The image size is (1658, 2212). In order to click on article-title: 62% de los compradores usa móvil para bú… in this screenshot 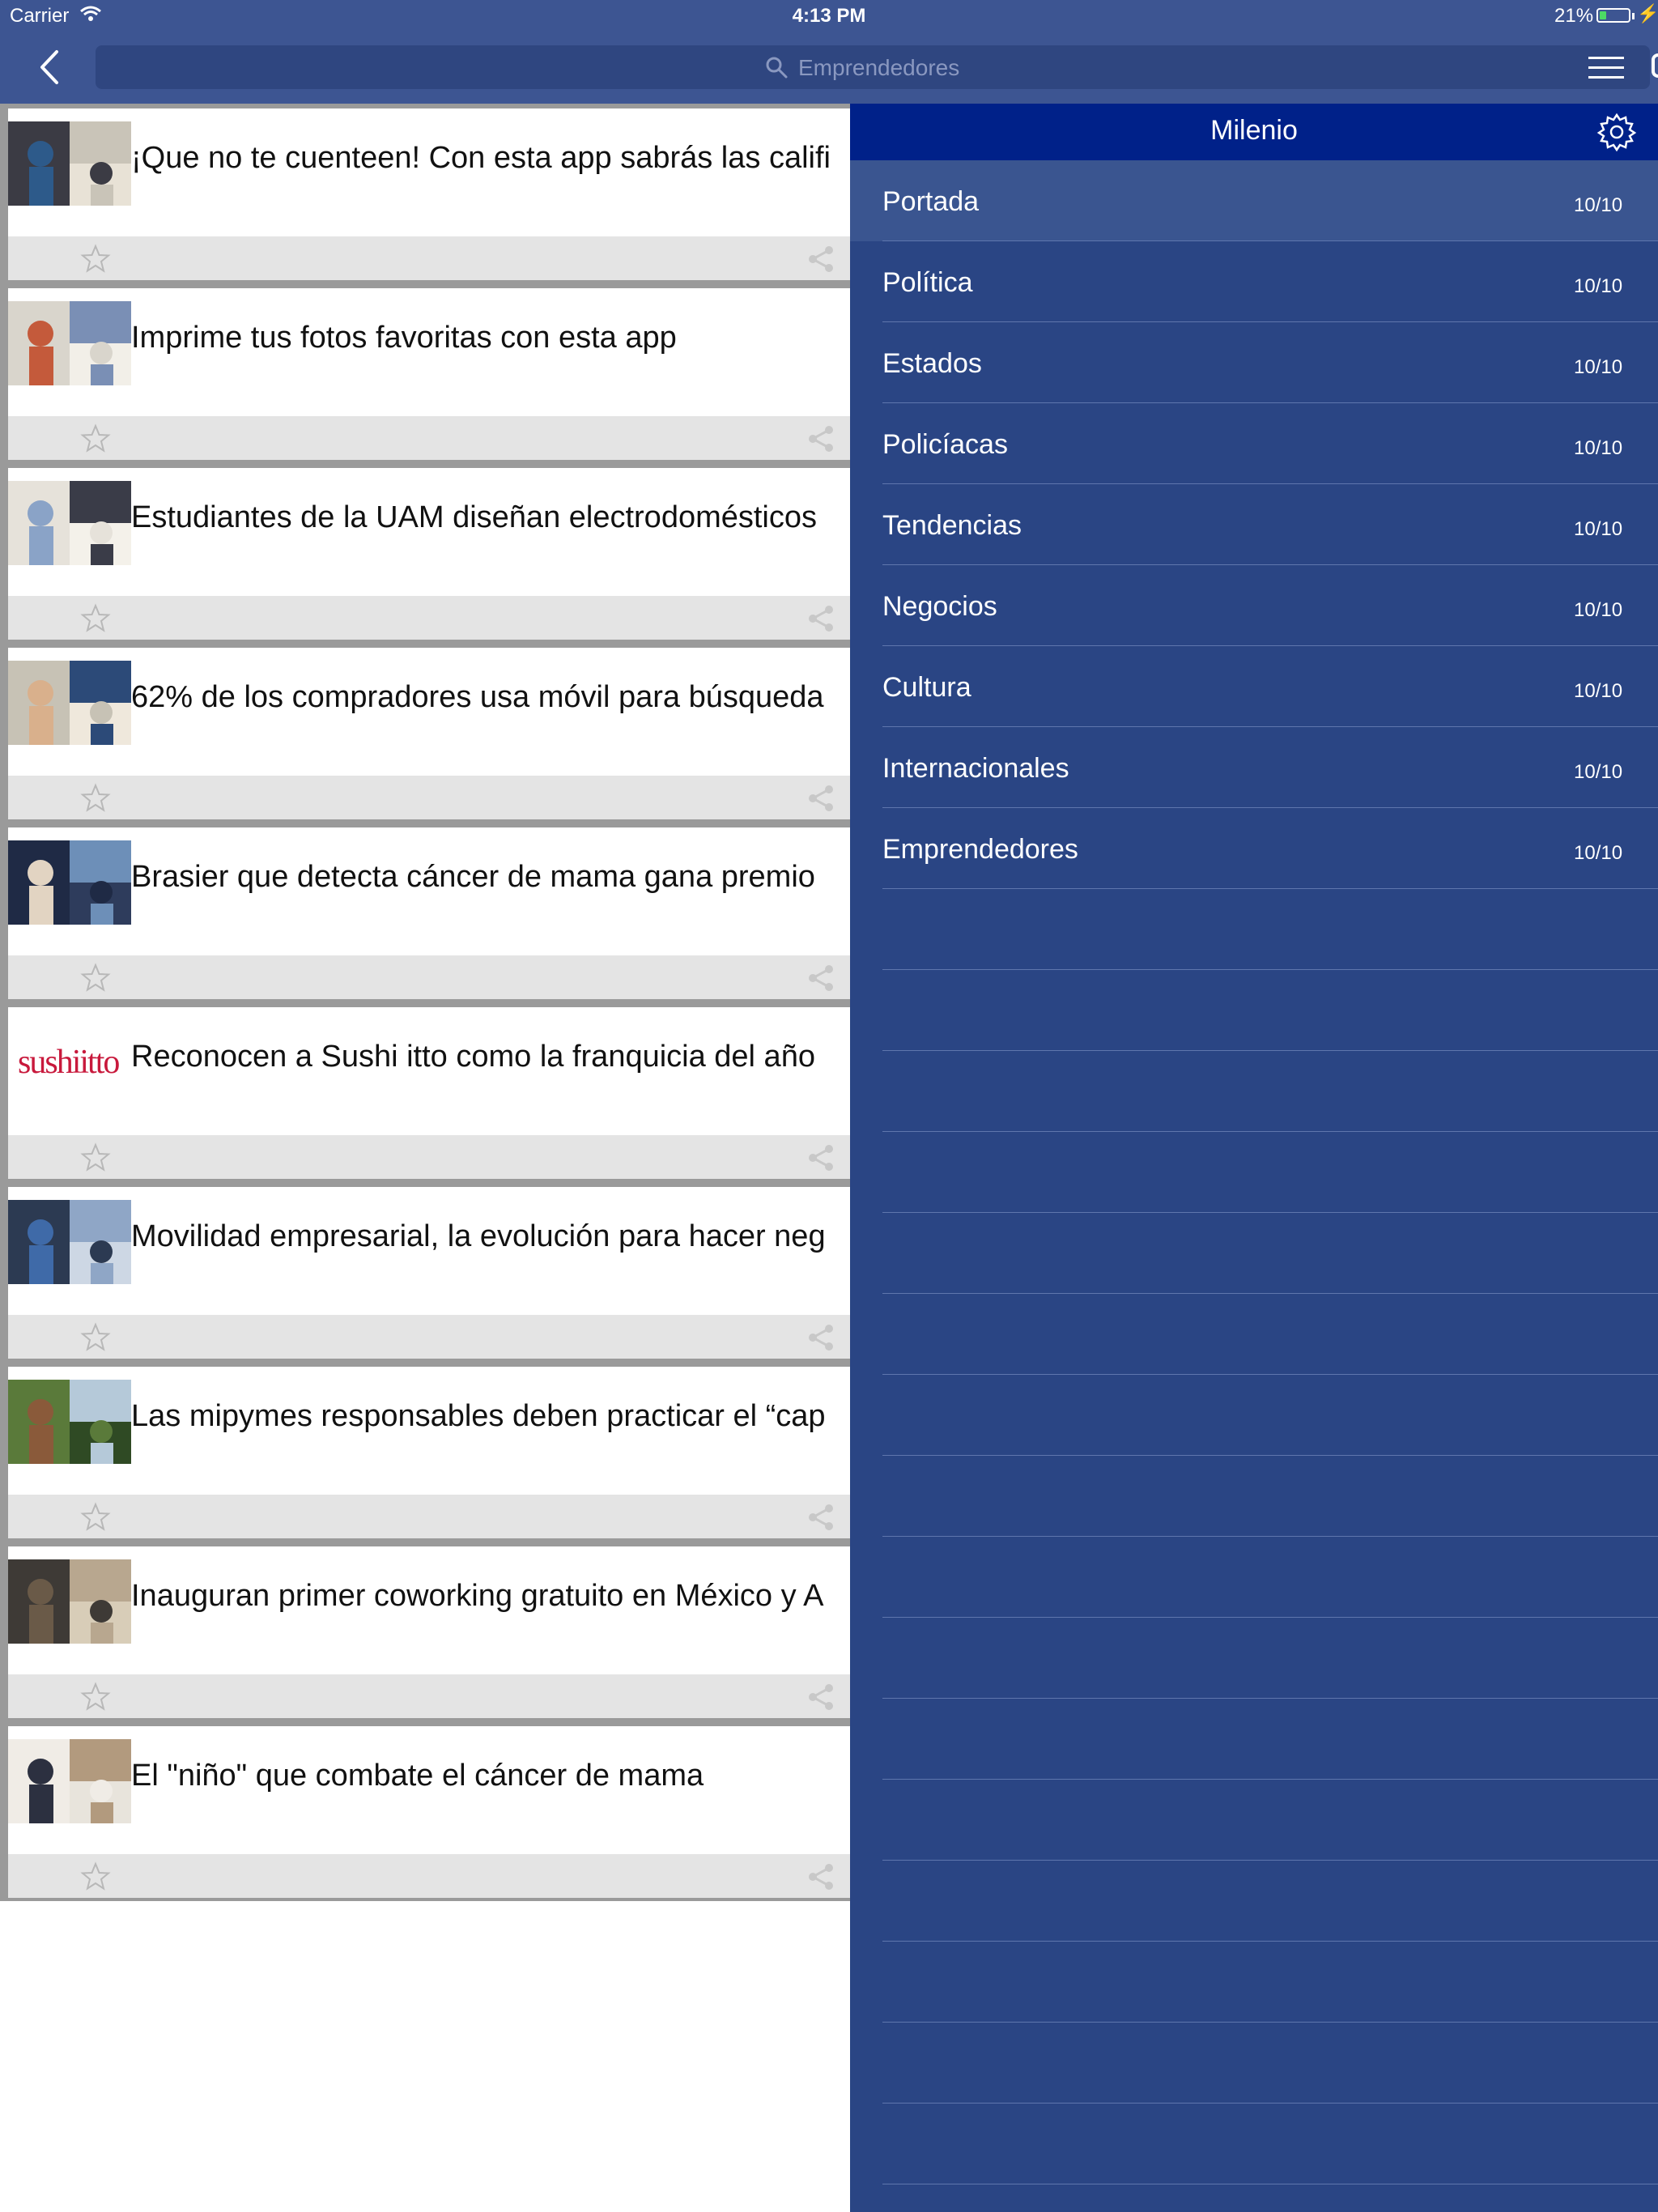, I will do `click(477, 698)`.